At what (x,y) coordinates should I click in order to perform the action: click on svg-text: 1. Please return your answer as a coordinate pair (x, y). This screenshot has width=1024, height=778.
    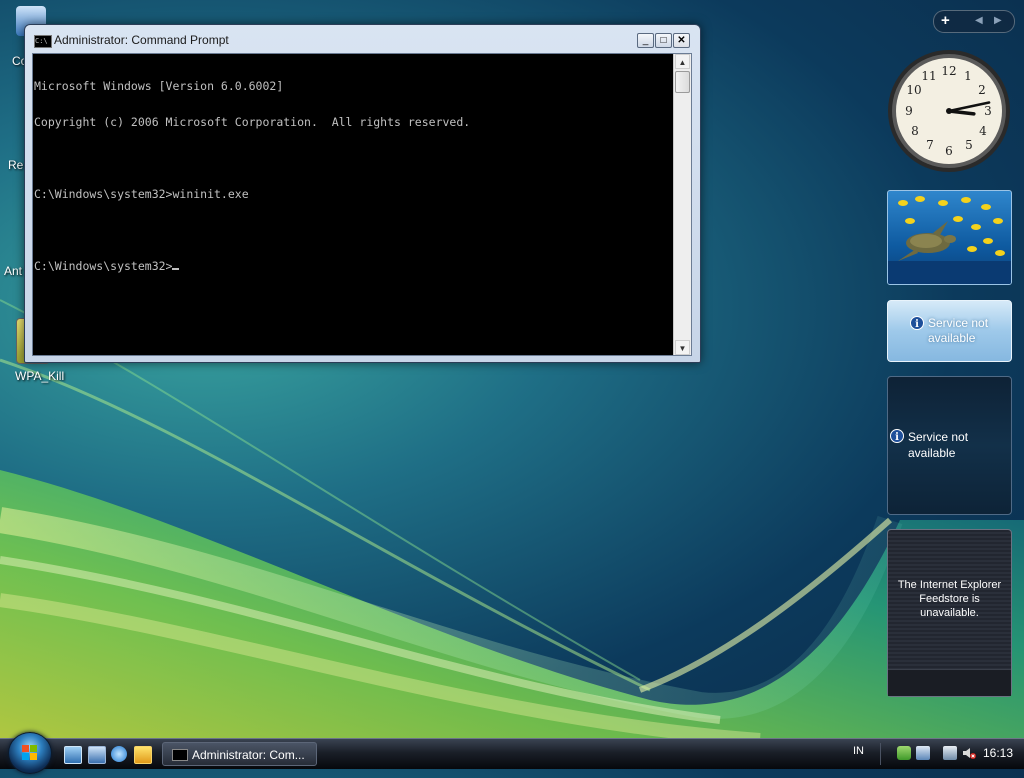
    Looking at the image, I should click on (968, 76).